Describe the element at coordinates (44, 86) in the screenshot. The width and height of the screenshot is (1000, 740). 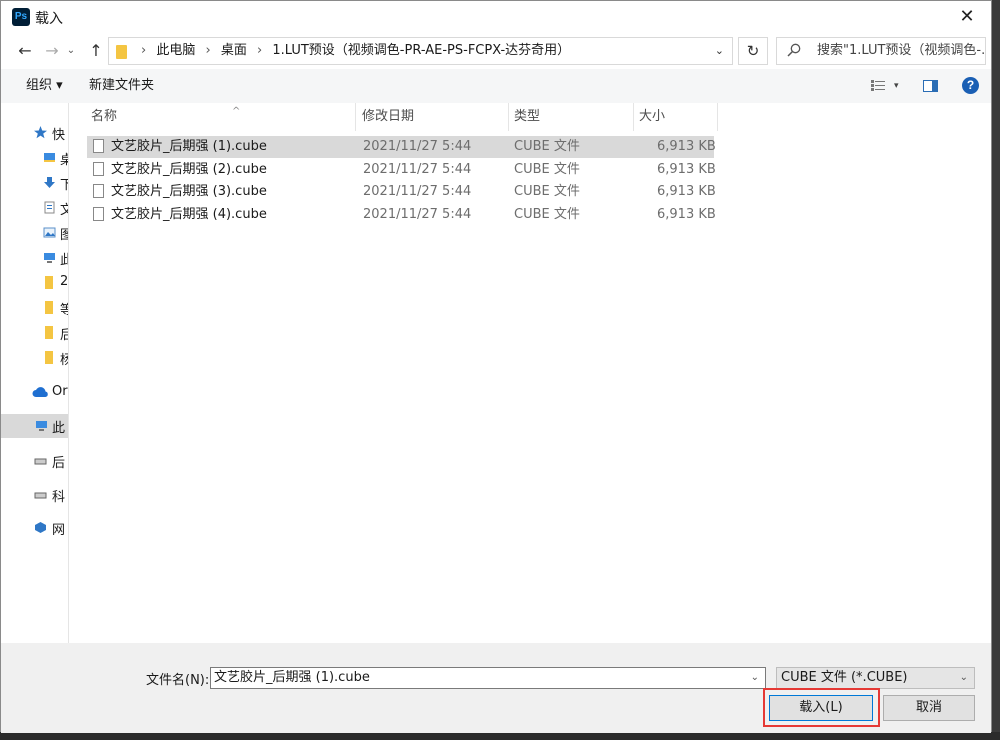
I see `organize-button: 组织 ▾` at that location.